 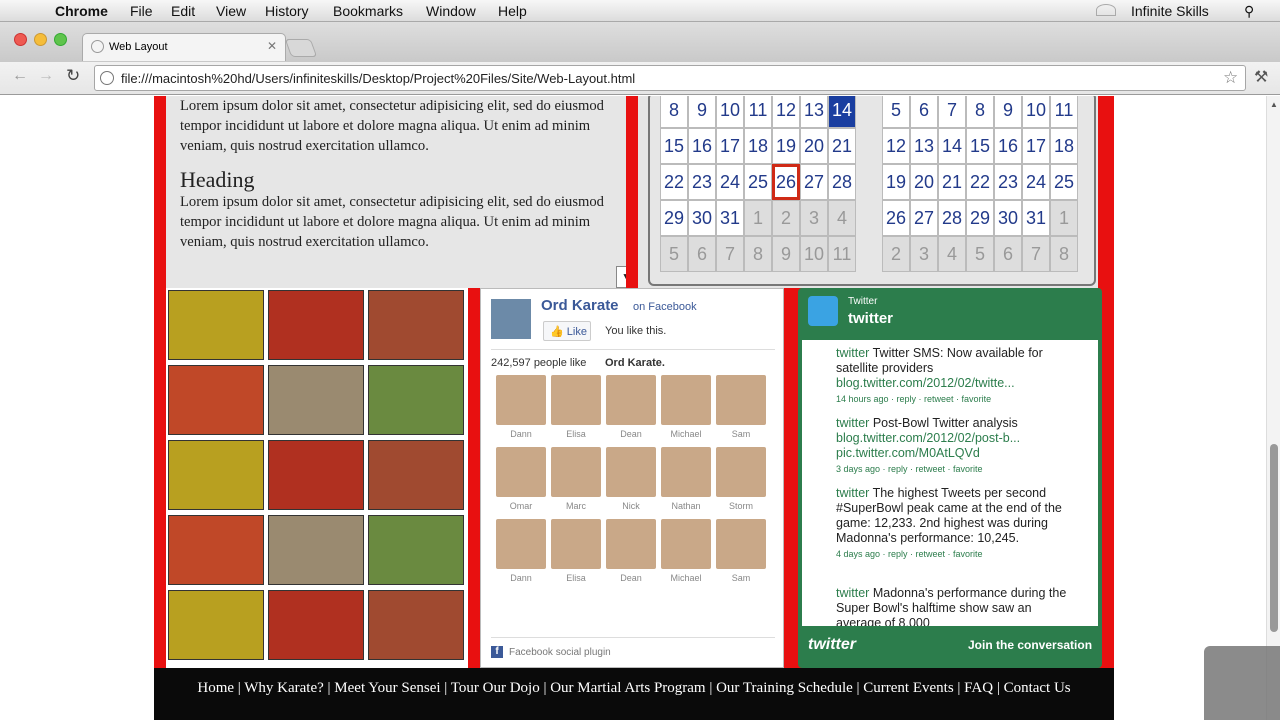 What do you see at coordinates (580, 305) in the screenshot?
I see `fb-page-name: Ord Karate` at bounding box center [580, 305].